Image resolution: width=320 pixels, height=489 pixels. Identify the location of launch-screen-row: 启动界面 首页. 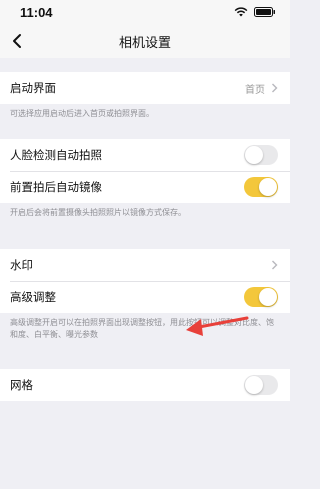
(145, 88).